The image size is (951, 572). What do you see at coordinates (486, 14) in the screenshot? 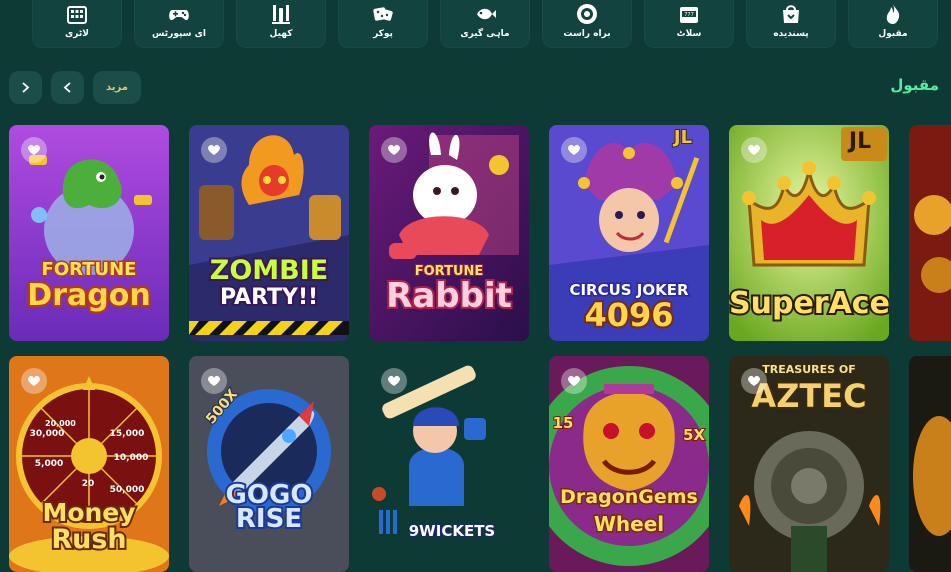
I see `fish-icon` at bounding box center [486, 14].